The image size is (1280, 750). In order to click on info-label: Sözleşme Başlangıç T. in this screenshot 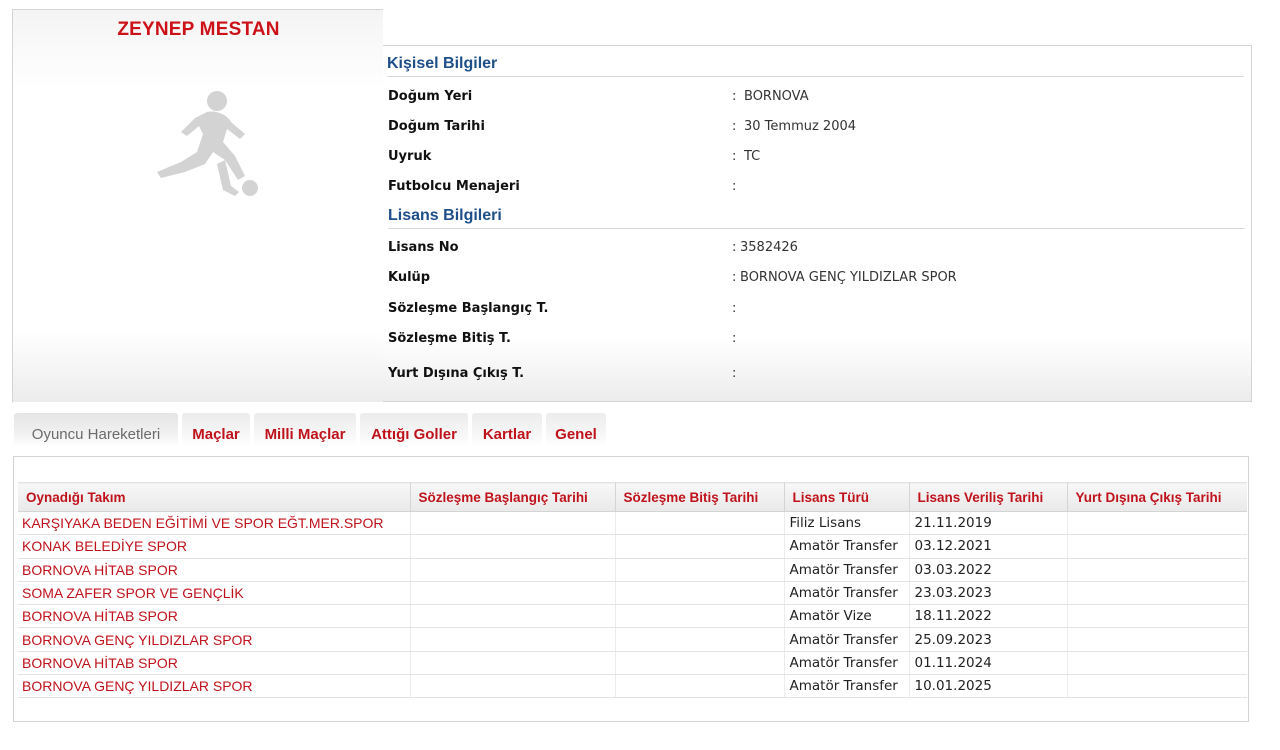, I will do `click(468, 308)`.